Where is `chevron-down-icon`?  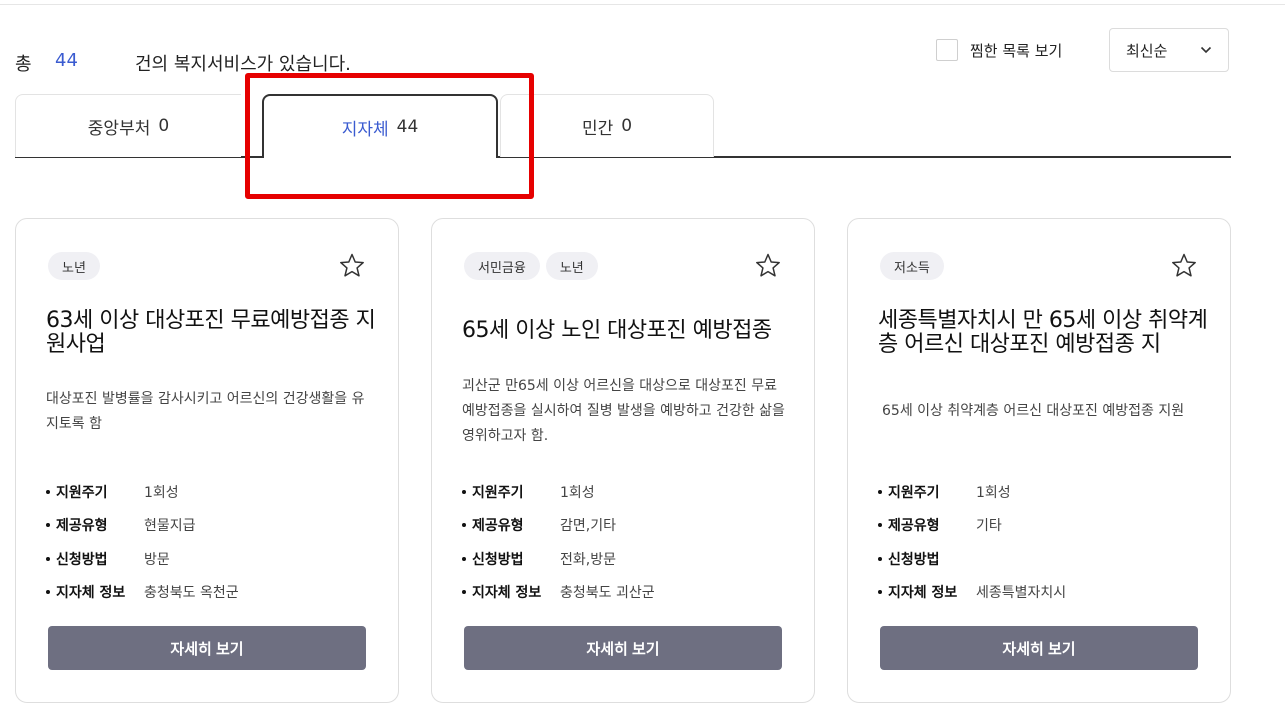 chevron-down-icon is located at coordinates (1206, 50).